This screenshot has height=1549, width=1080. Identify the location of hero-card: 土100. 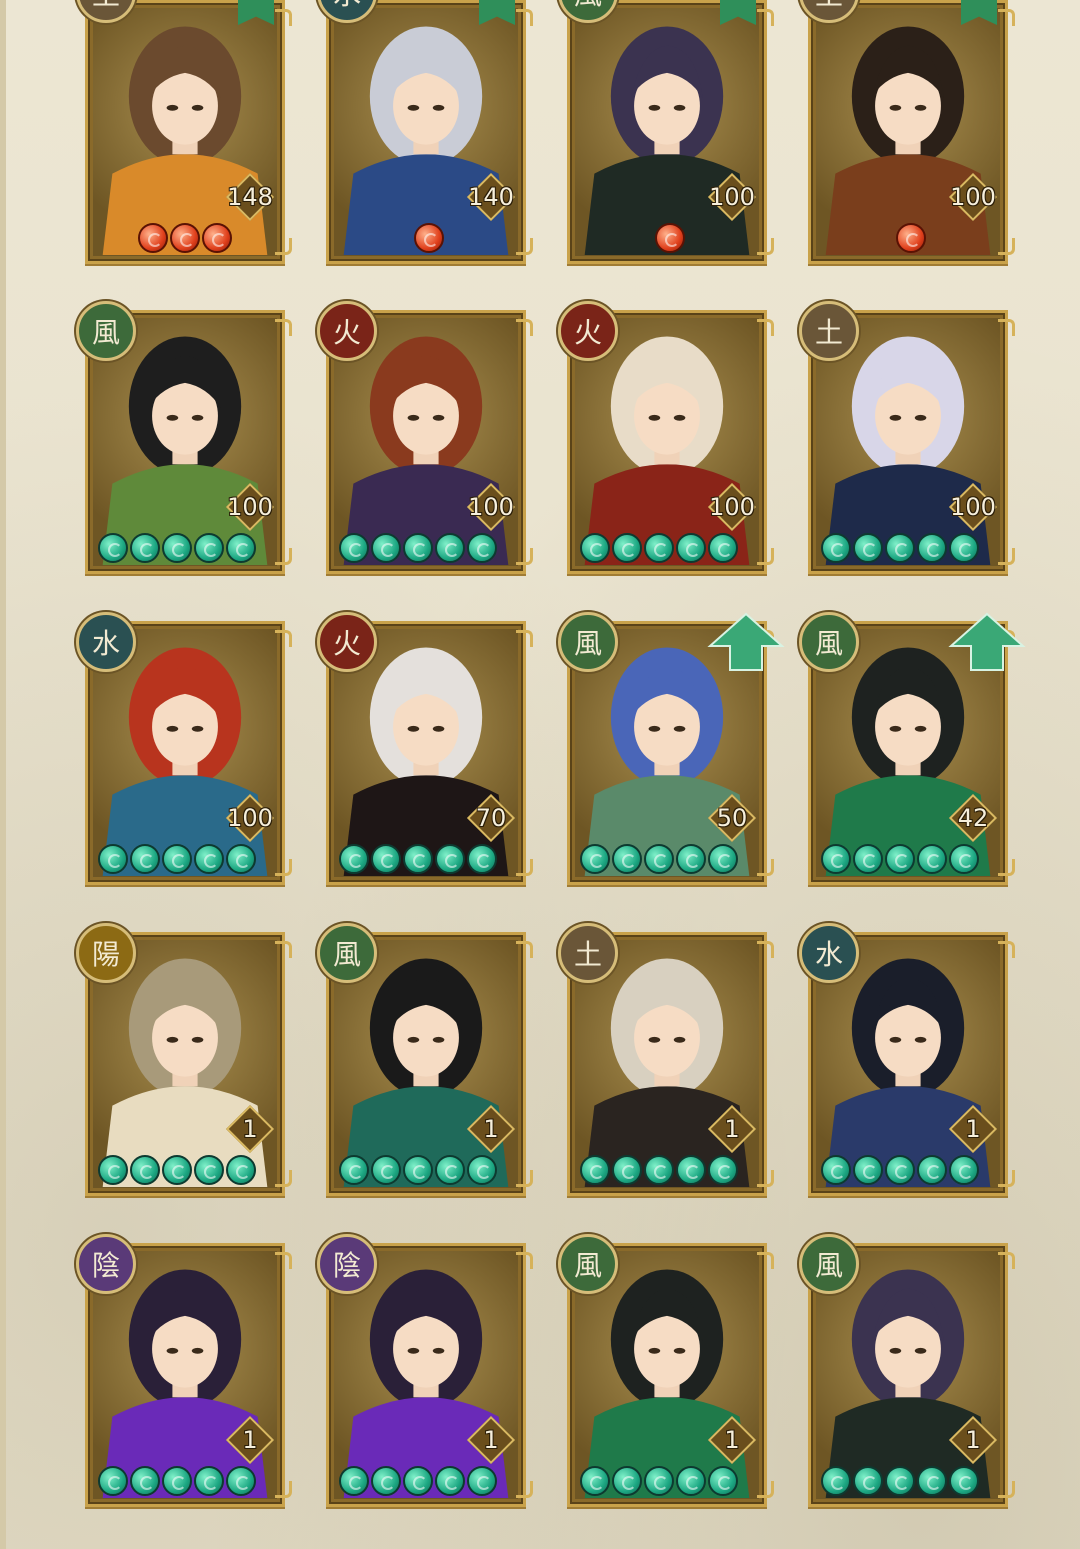
(907, 132).